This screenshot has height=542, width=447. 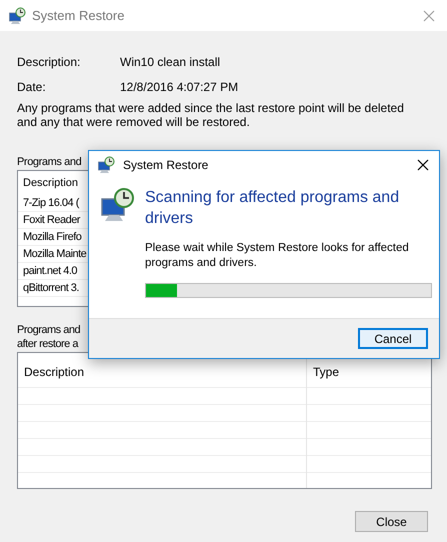 I want to click on field-label: Date:, so click(x=32, y=87).